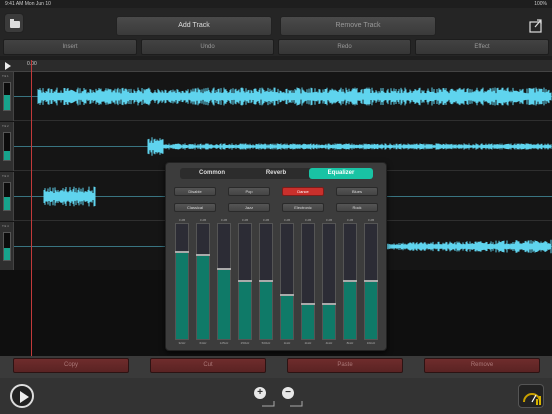 This screenshot has width=552, height=414. Describe the element at coordinates (308, 343) in the screenshot. I see `eq-band-label: 2kHz` at that location.